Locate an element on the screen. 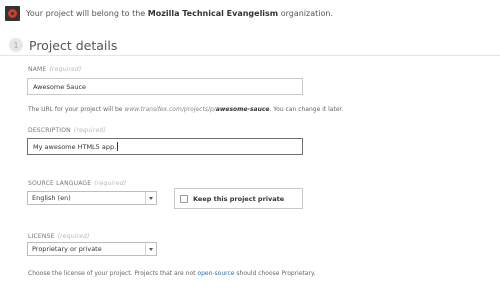 This screenshot has width=500, height=290. keep-private-option: Keep this project private is located at coordinates (238, 198).